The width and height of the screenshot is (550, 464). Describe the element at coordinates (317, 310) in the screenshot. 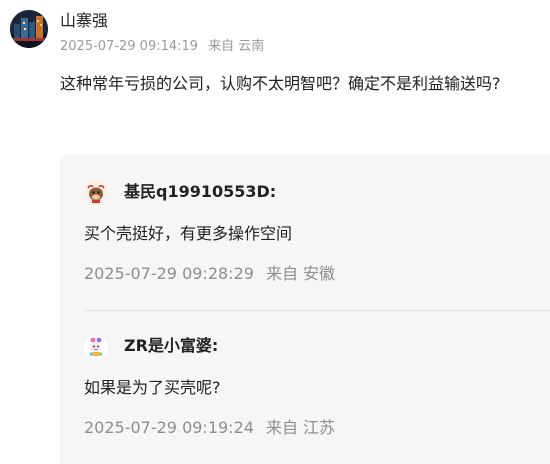

I see `reply-divider` at that location.